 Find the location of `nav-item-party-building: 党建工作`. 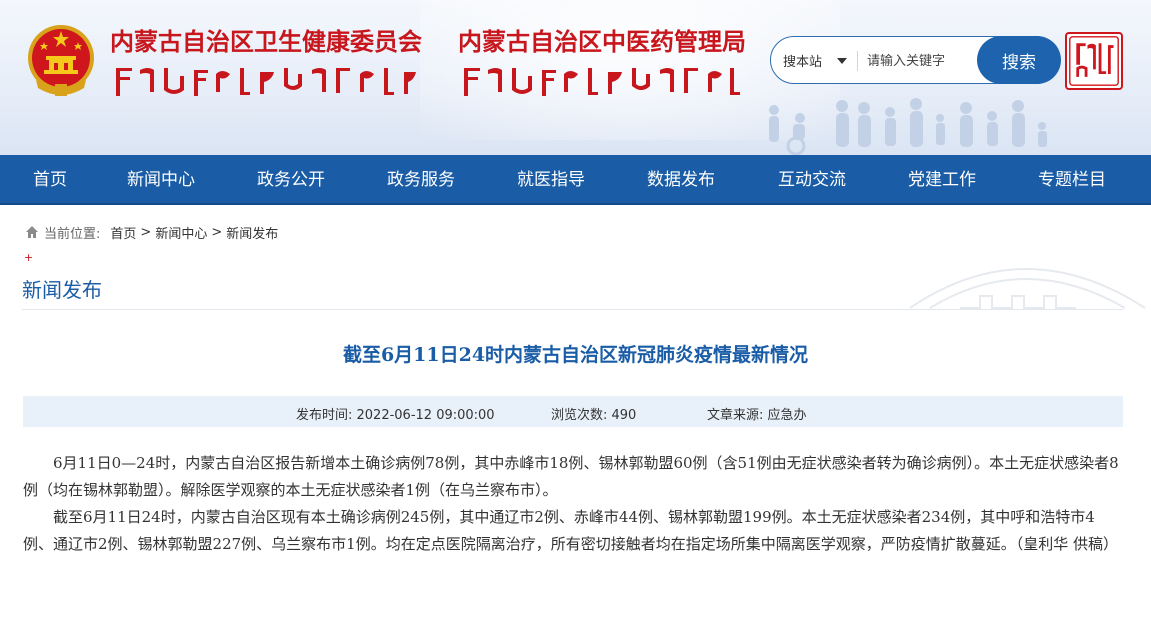

nav-item-party-building: 党建工作 is located at coordinates (942, 180).